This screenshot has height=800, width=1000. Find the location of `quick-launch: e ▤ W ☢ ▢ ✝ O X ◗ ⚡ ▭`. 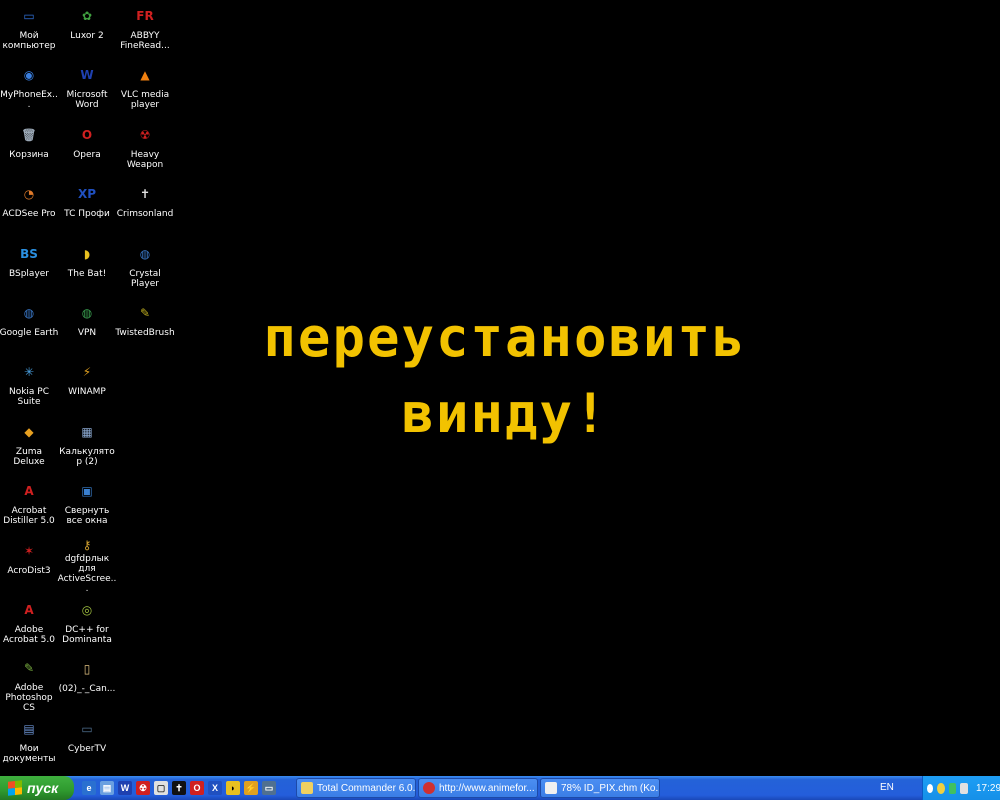

quick-launch: e ▤ W ☢ ▢ ✝ O X ◗ ⚡ ▭ is located at coordinates (179, 788).